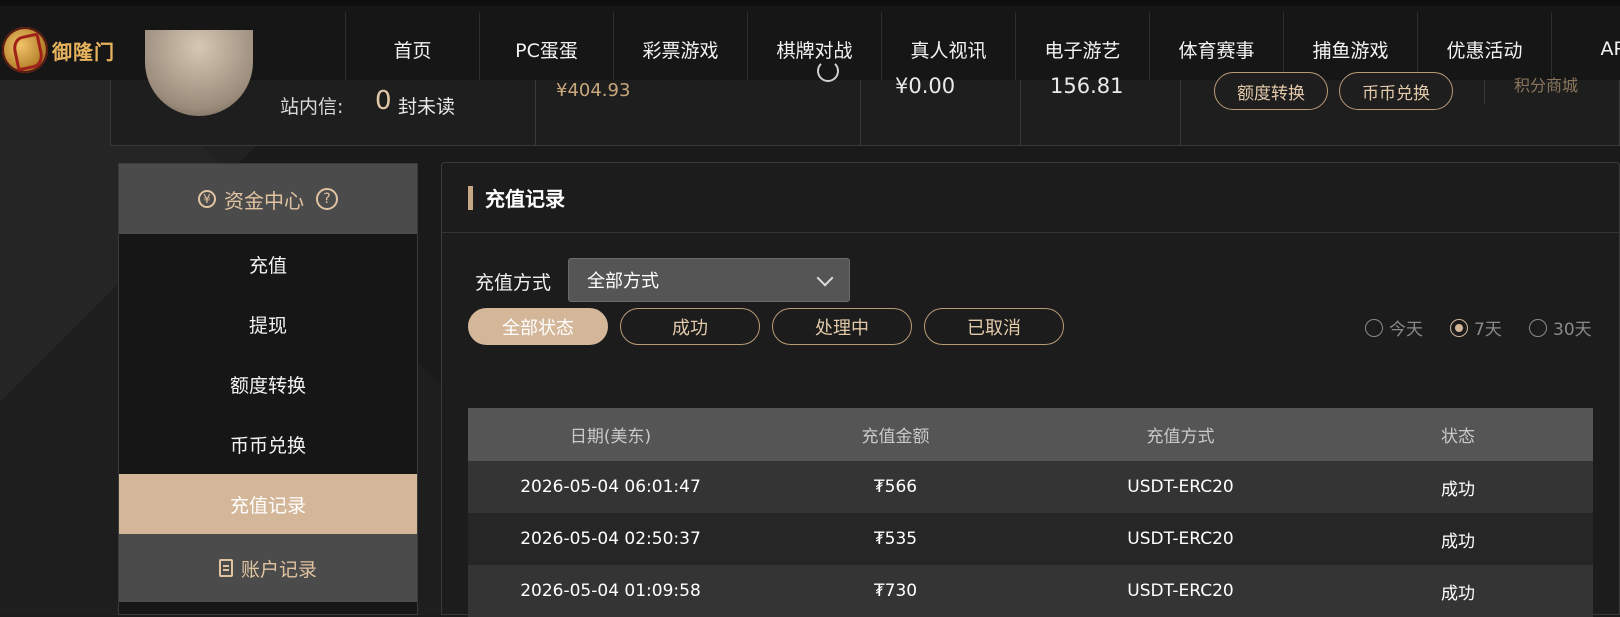 The height and width of the screenshot is (617, 1620). Describe the element at coordinates (268, 444) in the screenshot. I see `sidebar-item-coin-exchange: 币币兑换` at that location.